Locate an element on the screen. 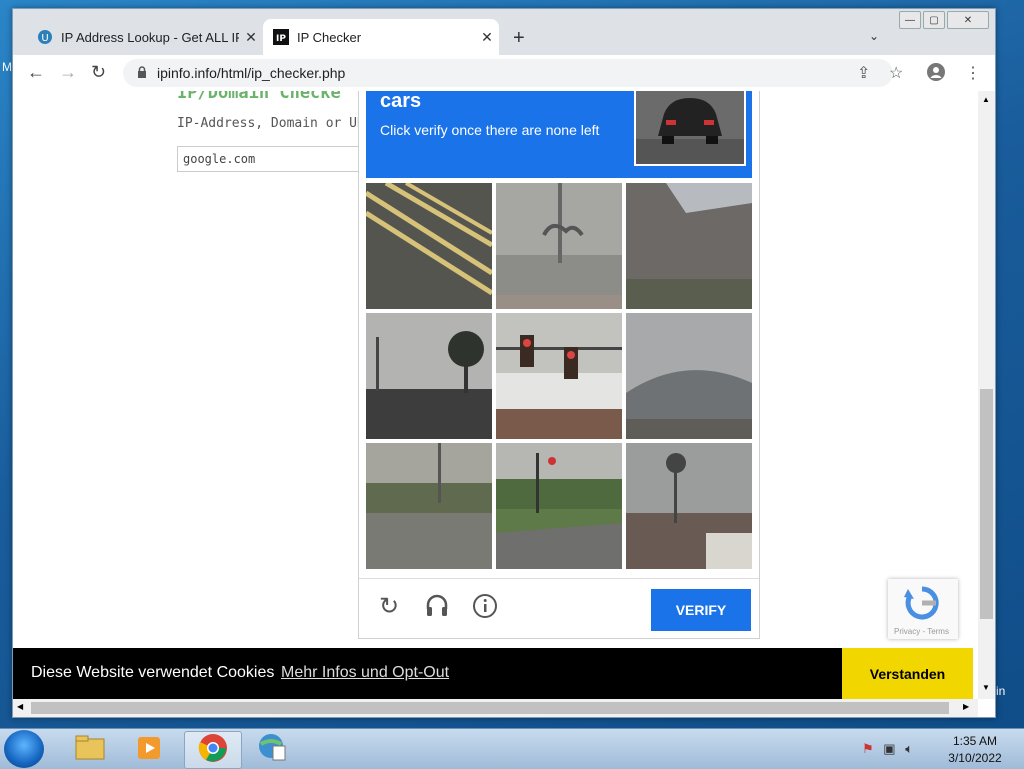  taskbar-network-app is located at coordinates (272, 749).